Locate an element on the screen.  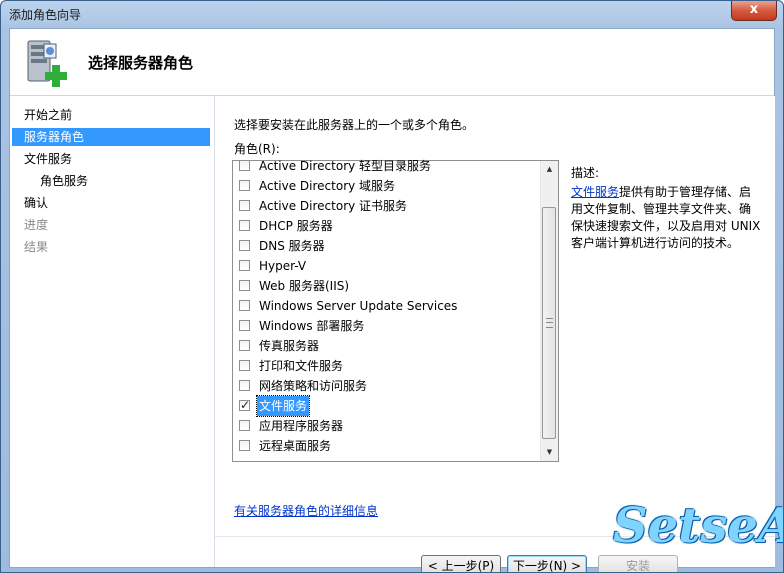
back-button: < 上一步(P) is located at coordinates (461, 563).